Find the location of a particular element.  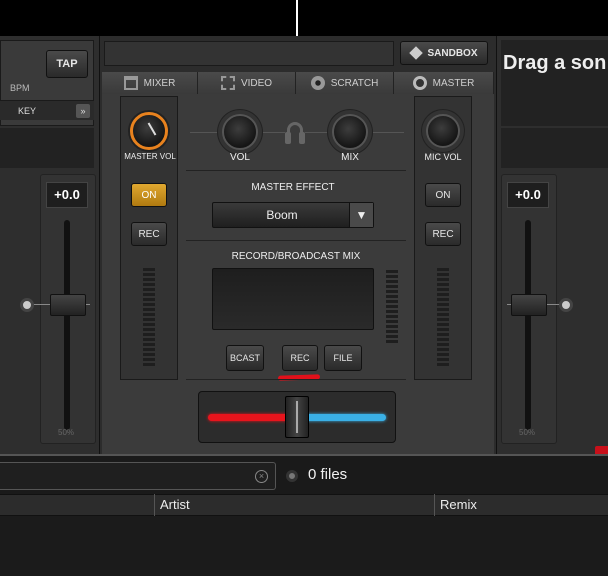

master-rec-button: REC is located at coordinates (149, 234).